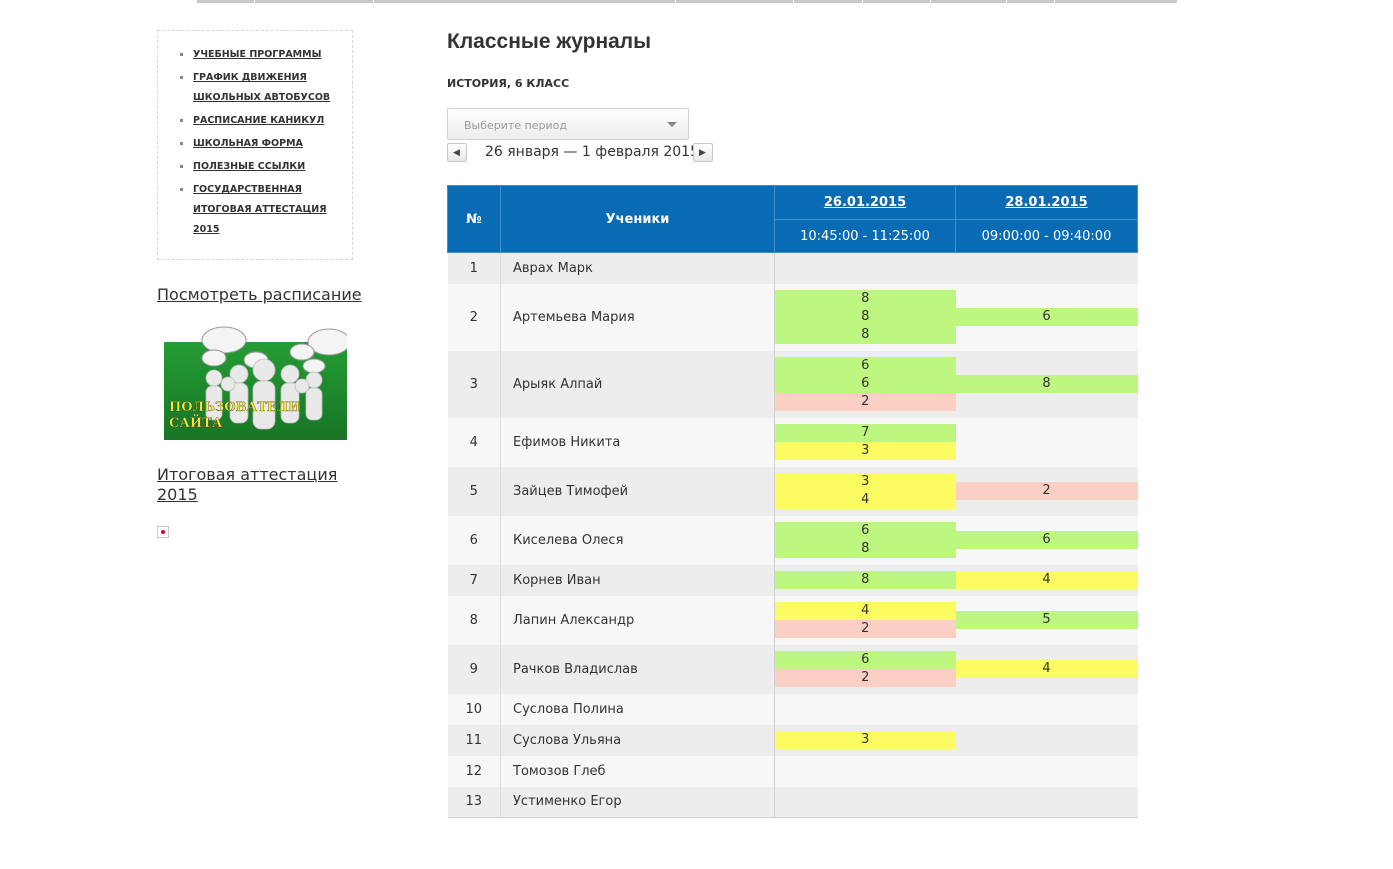 This screenshot has width=1393, height=869. I want to click on sidebar-link-bus-schedule: График движения школьных автобусов, so click(261, 87).